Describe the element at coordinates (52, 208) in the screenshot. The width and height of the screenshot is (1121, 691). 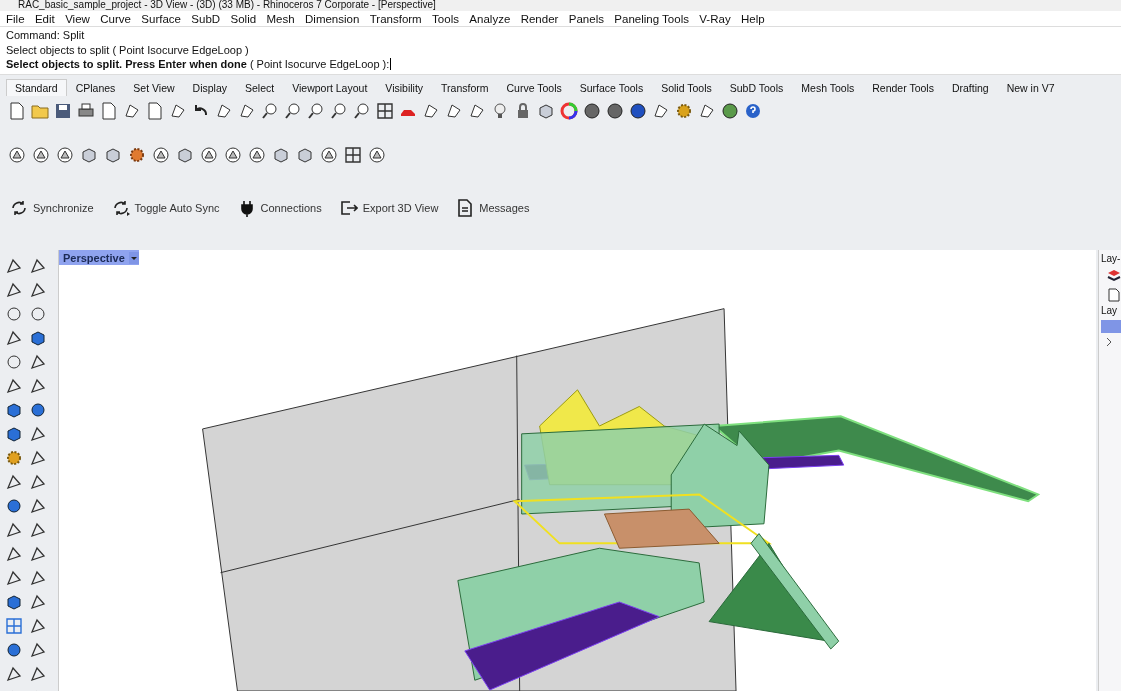
I see `plugin-toolbar-button: Synchronize` at that location.